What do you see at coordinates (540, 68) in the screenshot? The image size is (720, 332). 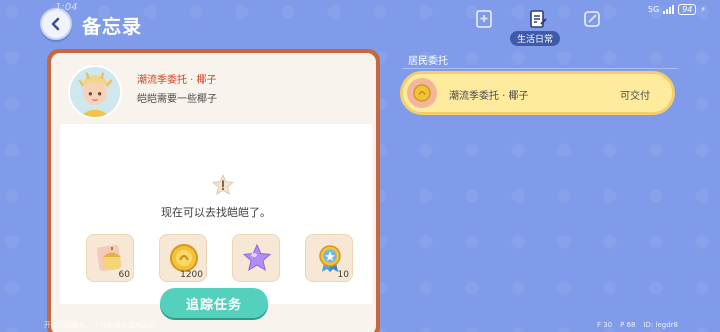 I see `section-divider` at bounding box center [540, 68].